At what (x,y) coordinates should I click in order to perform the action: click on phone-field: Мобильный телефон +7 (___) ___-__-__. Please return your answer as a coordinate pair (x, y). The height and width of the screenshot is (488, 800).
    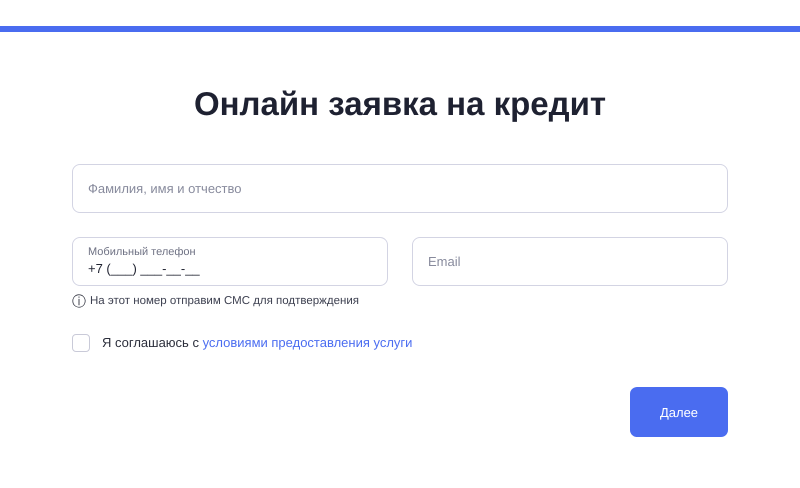
    Looking at the image, I should click on (230, 261).